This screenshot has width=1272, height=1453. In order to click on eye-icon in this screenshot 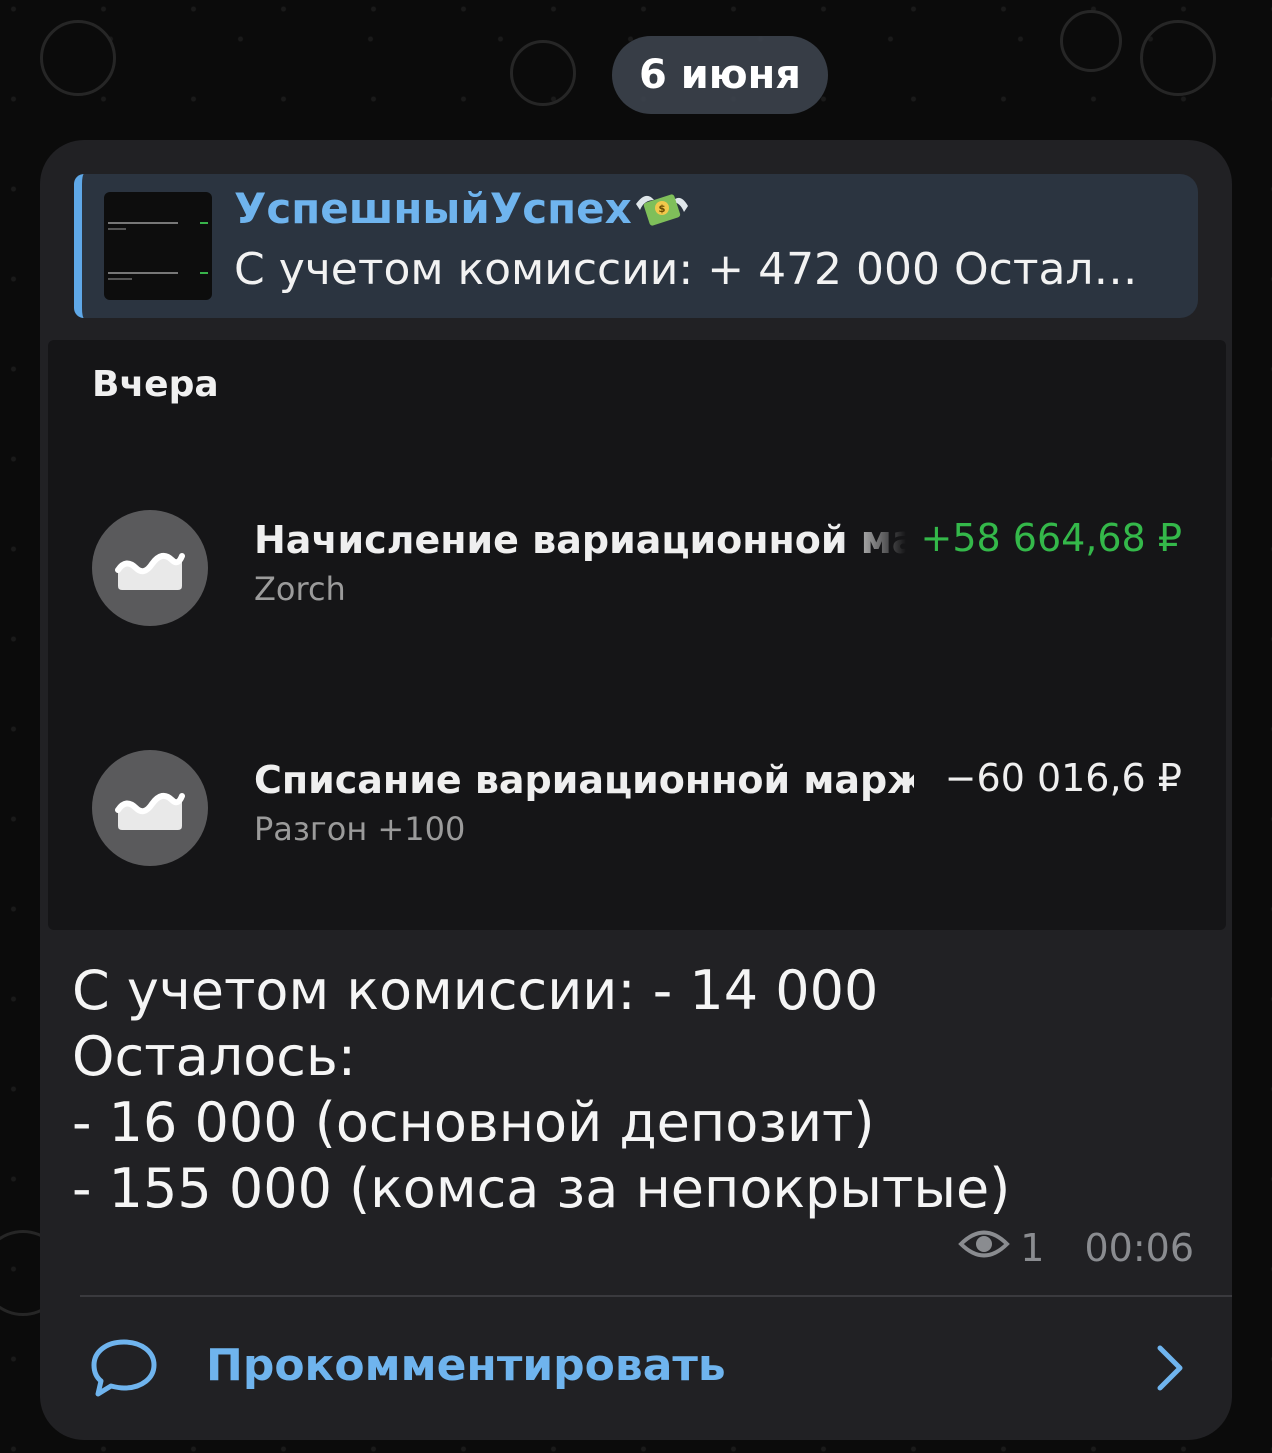, I will do `click(984, 1248)`.